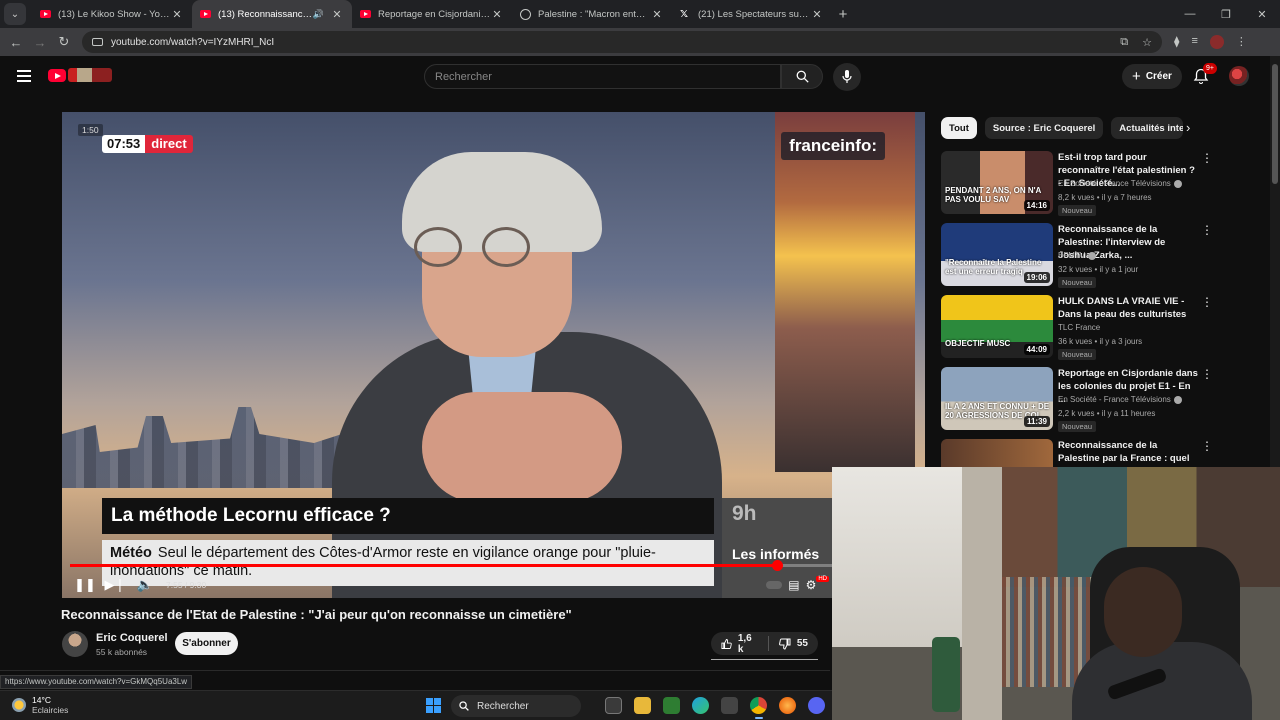  I want to click on close-window-icon: ✕, so click(1262, 14).